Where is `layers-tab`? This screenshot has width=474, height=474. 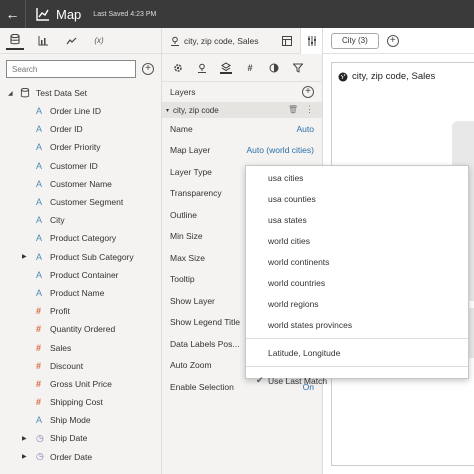
layers-tab is located at coordinates (226, 67).